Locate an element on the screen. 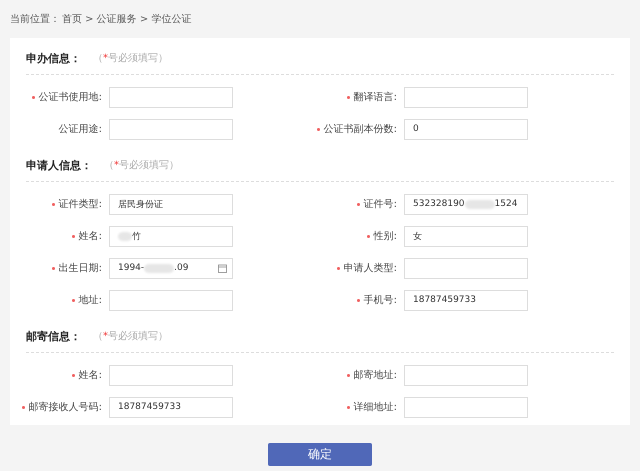 The height and width of the screenshot is (471, 640). field-label: 证件类型: is located at coordinates (80, 204).